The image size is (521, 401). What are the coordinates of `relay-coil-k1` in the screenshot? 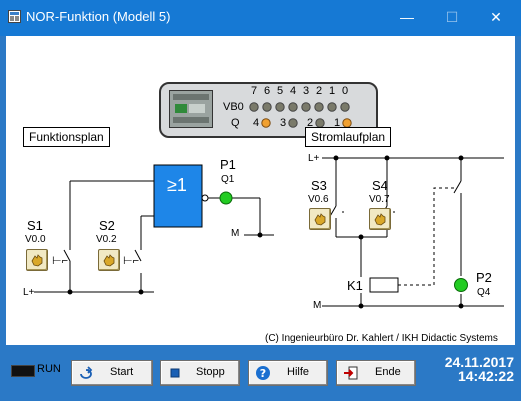 It's located at (384, 285).